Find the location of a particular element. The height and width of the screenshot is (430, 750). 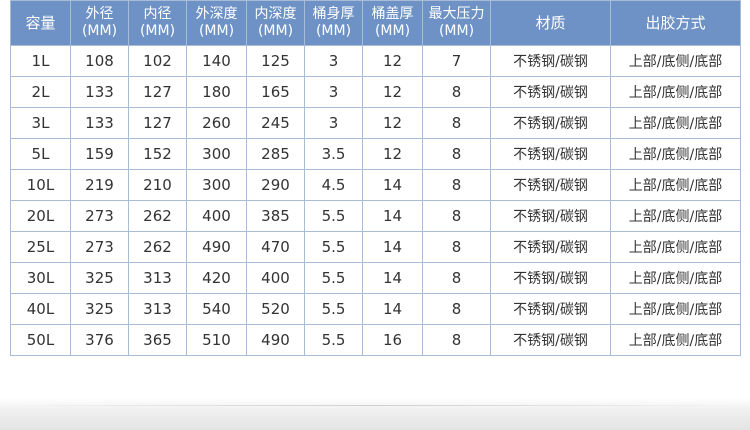

table-cell: 7 is located at coordinates (456, 61).